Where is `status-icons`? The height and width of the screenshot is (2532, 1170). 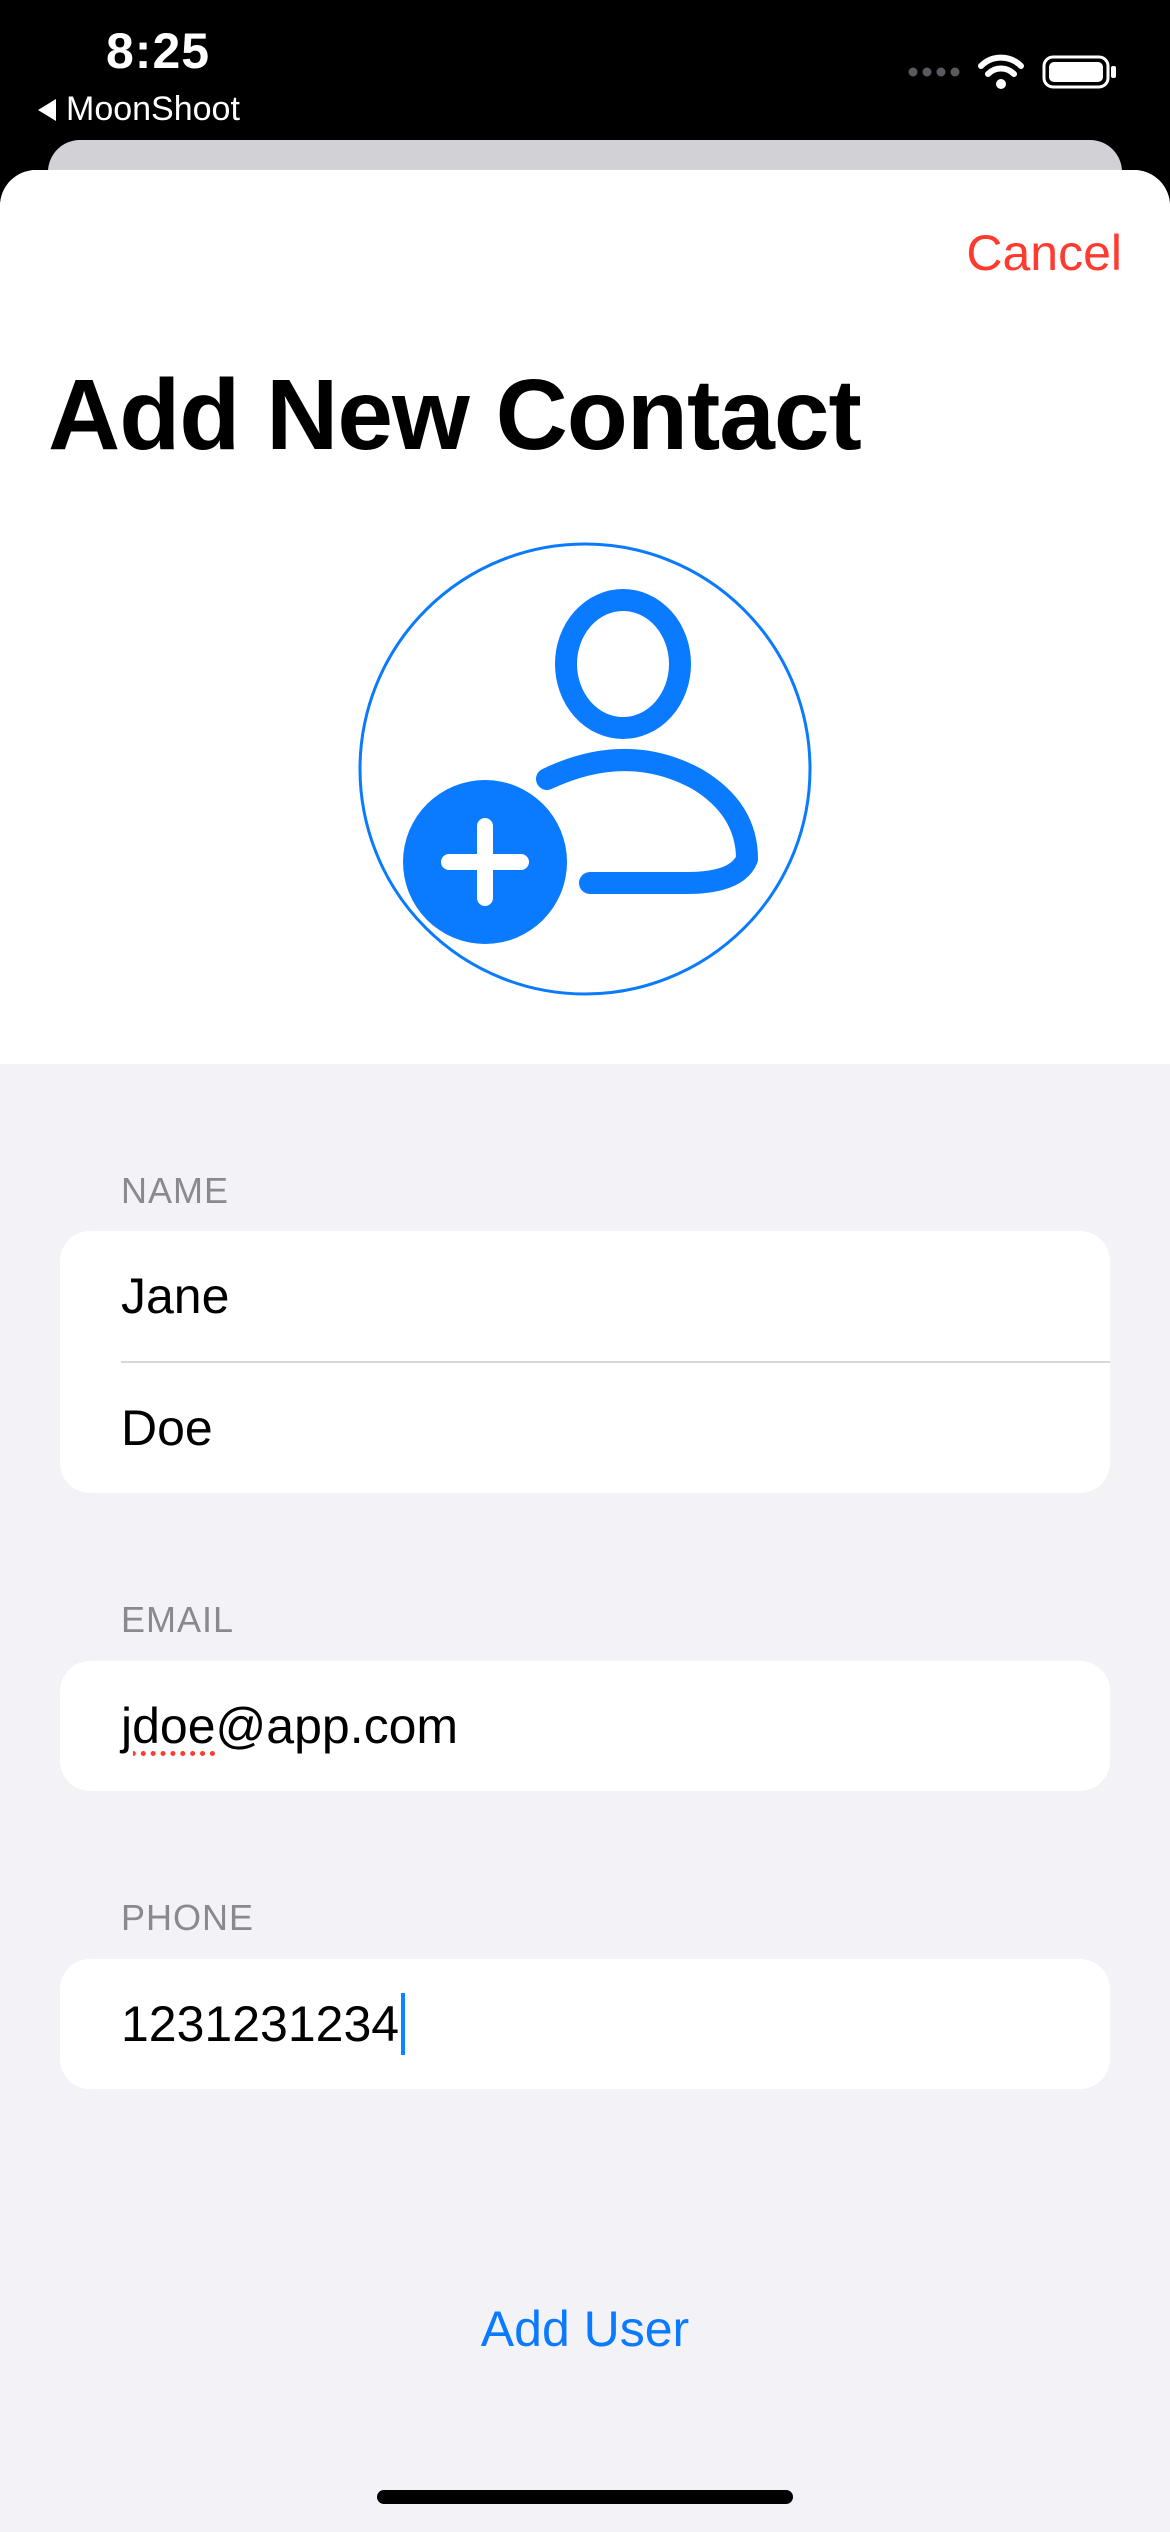 status-icons is located at coordinates (1013, 72).